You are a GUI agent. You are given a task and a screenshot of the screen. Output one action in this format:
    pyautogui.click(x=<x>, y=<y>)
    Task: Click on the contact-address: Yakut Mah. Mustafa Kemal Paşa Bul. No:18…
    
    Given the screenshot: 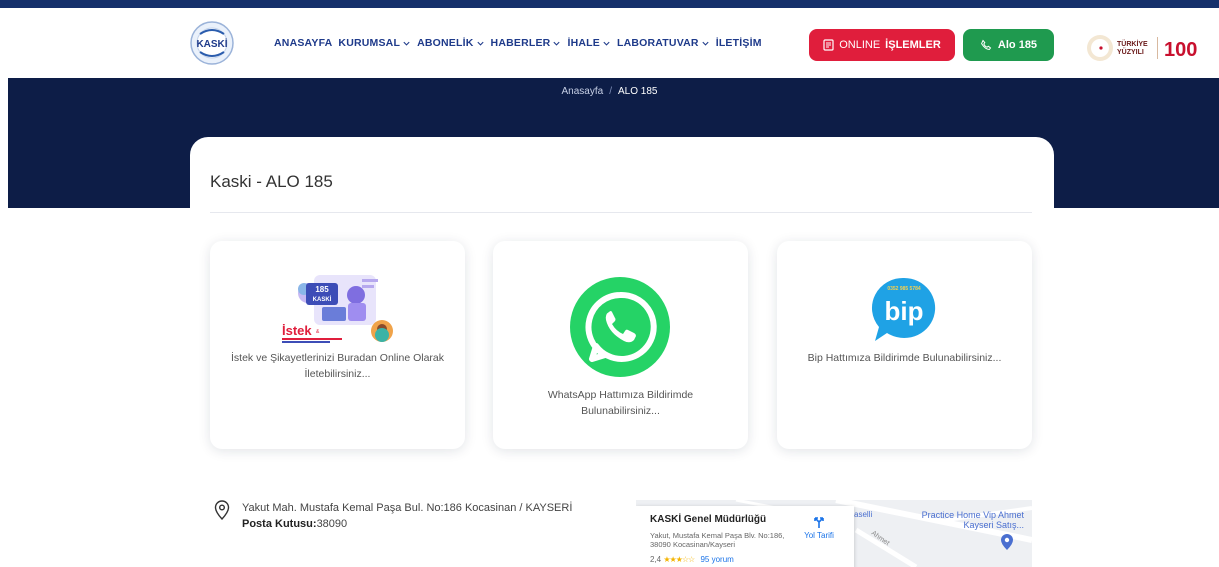 What is the action you would take?
    pyautogui.click(x=393, y=516)
    